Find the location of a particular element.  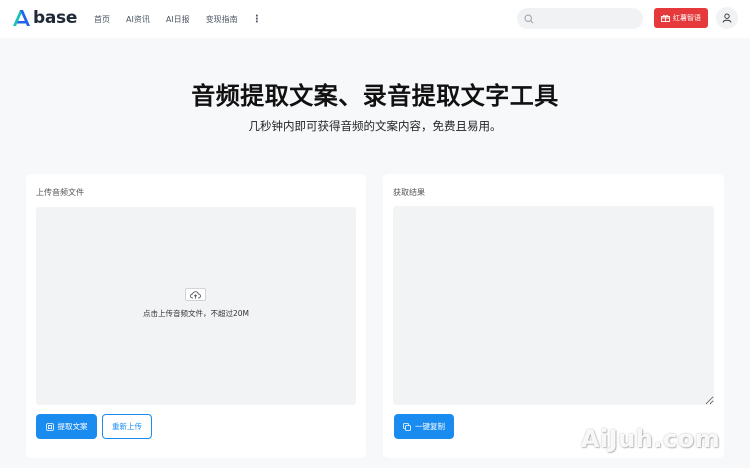

hongshu-button: 红薯智语 is located at coordinates (681, 18).